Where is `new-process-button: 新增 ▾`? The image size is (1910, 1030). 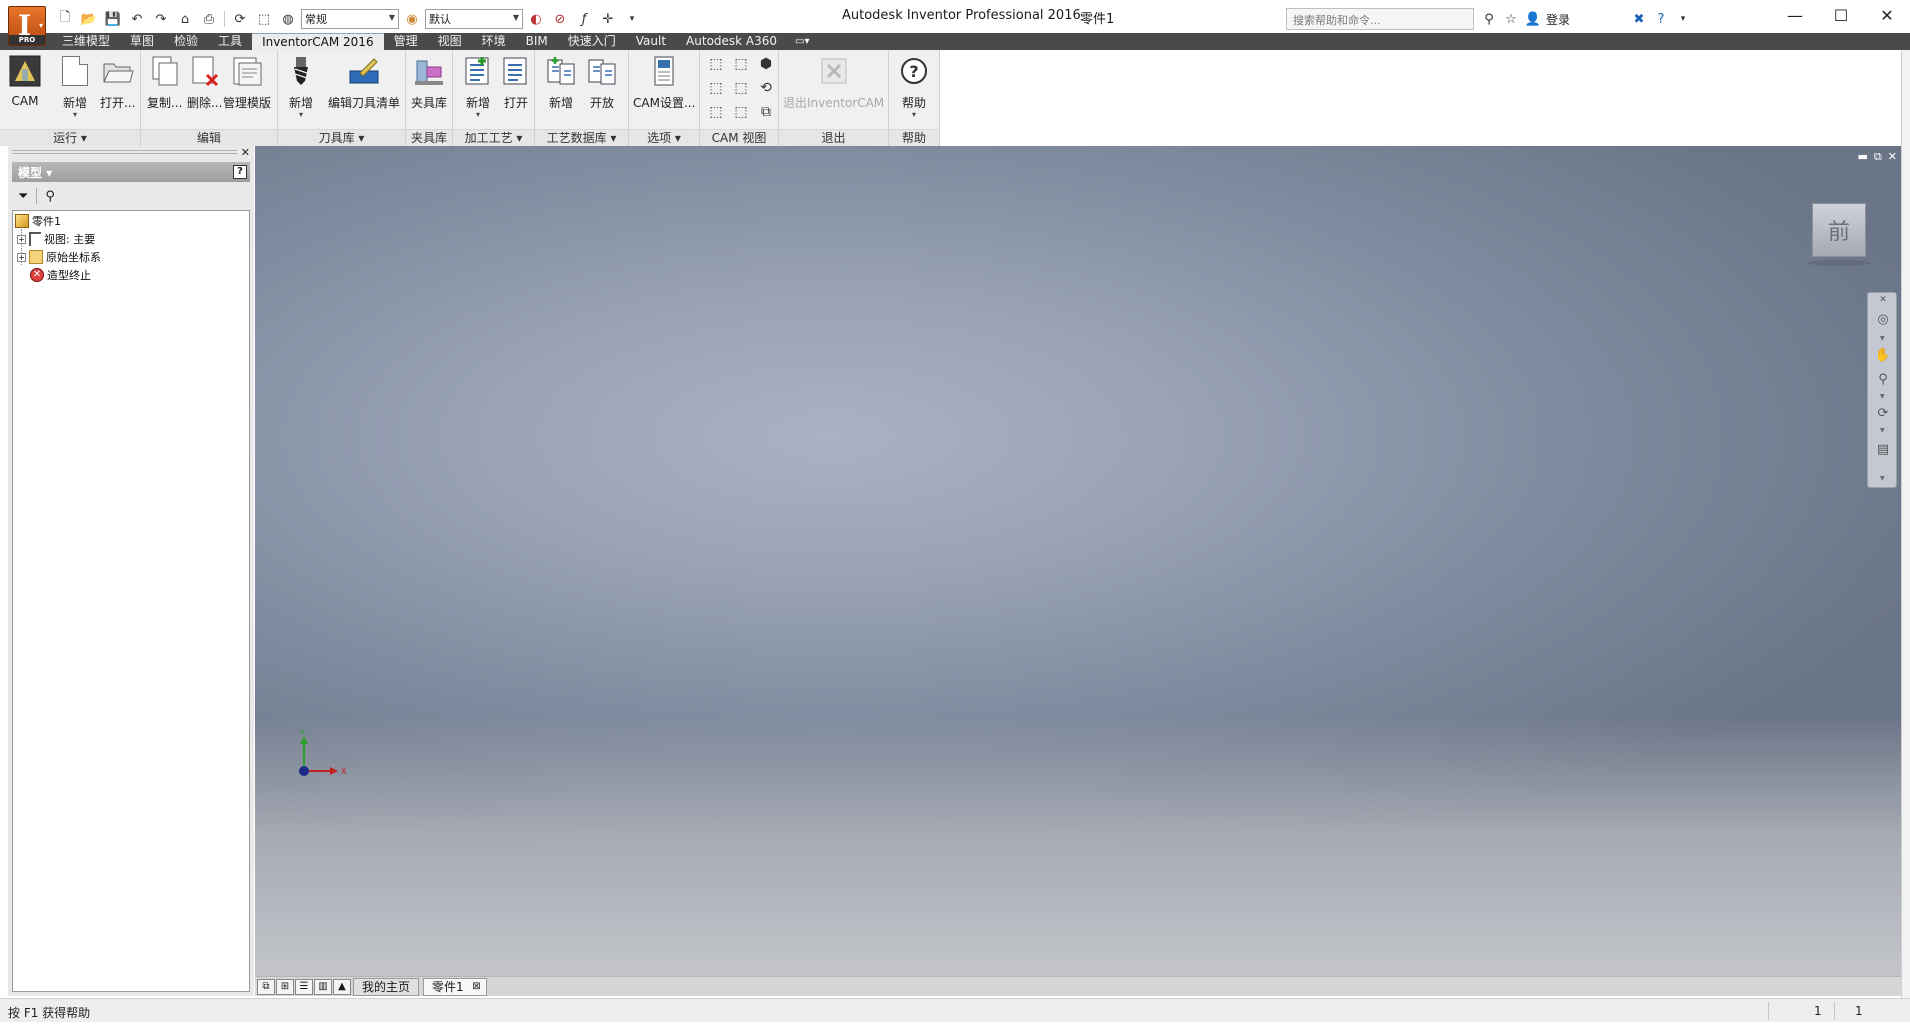 new-process-button: 新增 ▾ is located at coordinates (478, 86).